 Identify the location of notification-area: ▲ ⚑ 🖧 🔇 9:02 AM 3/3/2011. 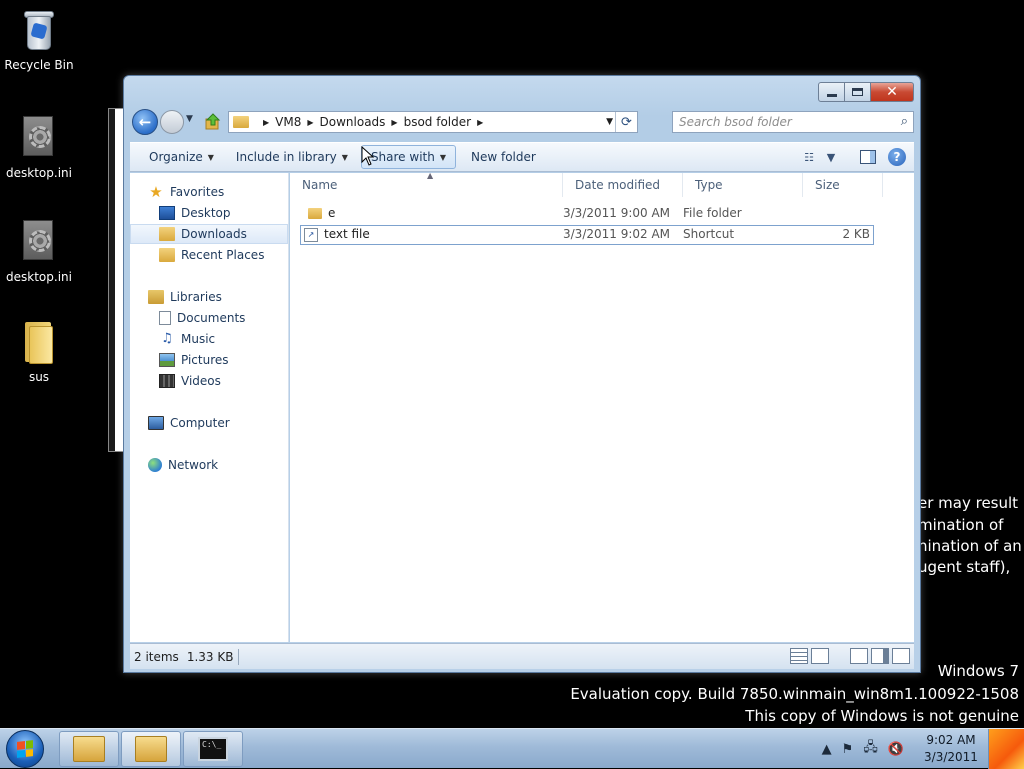
(918, 749).